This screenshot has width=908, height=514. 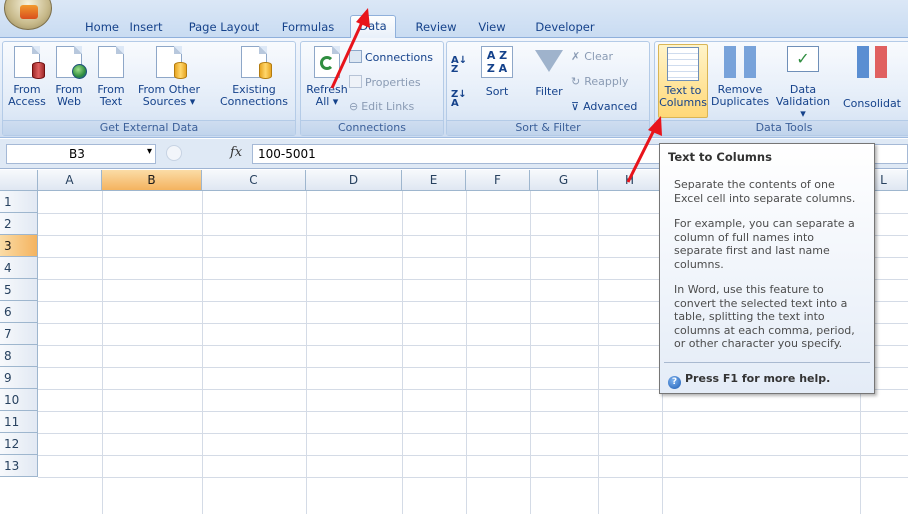 What do you see at coordinates (767, 362) in the screenshot?
I see `tooltip-divider` at bounding box center [767, 362].